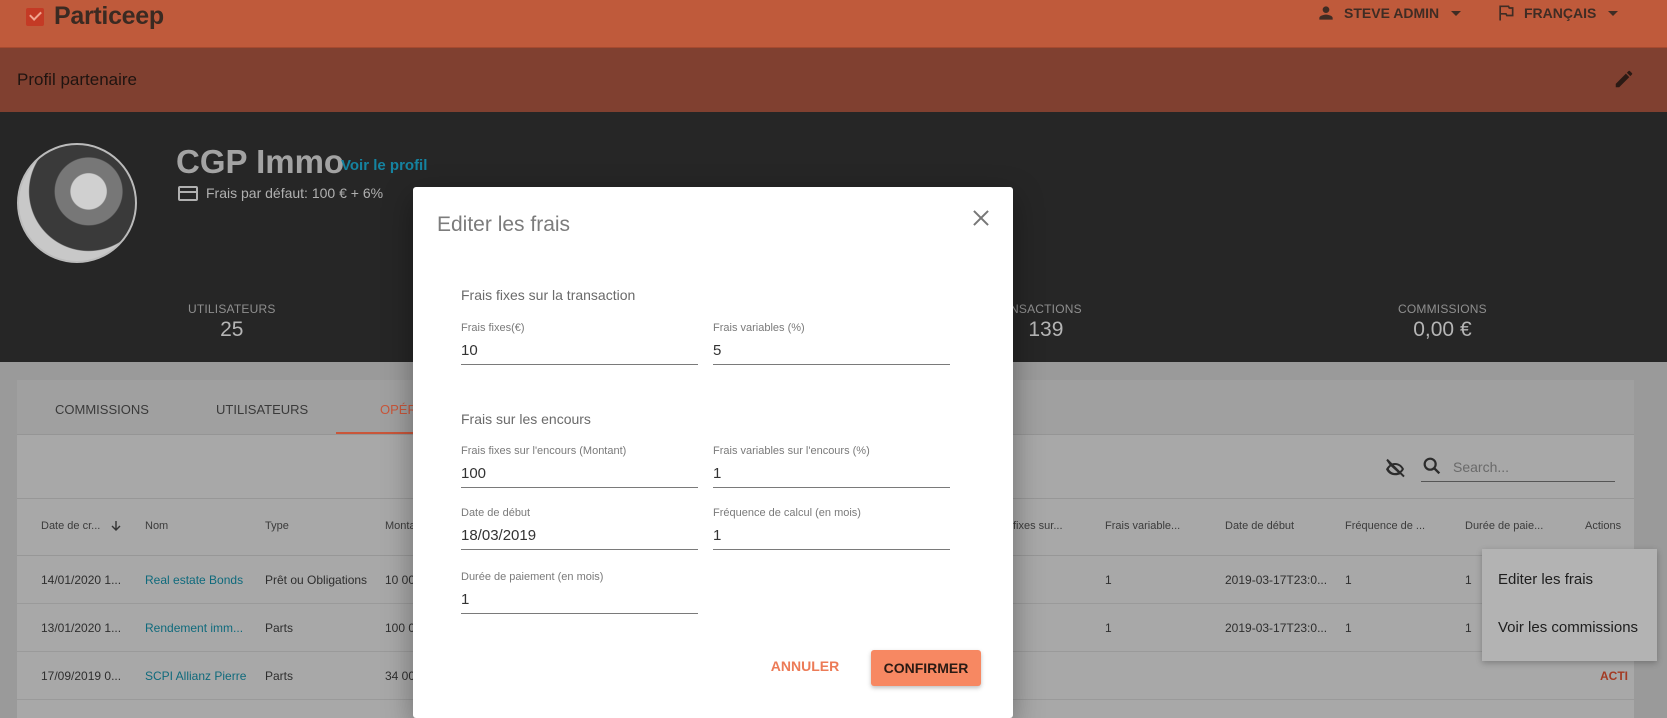 The image size is (1667, 718). I want to click on cell-name-link: Real estate Bonds, so click(194, 580).